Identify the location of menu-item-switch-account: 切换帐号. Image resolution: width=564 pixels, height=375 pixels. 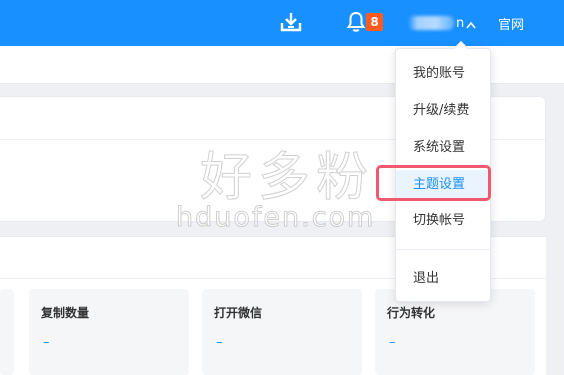
(443, 221).